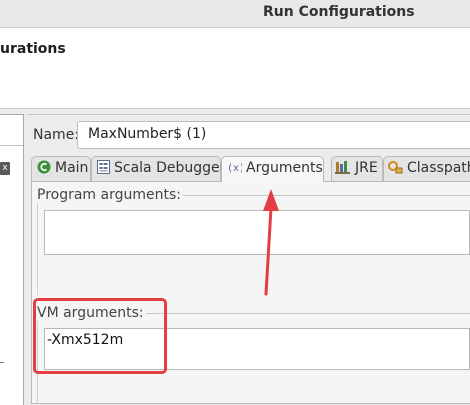  Describe the element at coordinates (284, 168) in the screenshot. I see `tab-arguments-label: Arguments` at that location.